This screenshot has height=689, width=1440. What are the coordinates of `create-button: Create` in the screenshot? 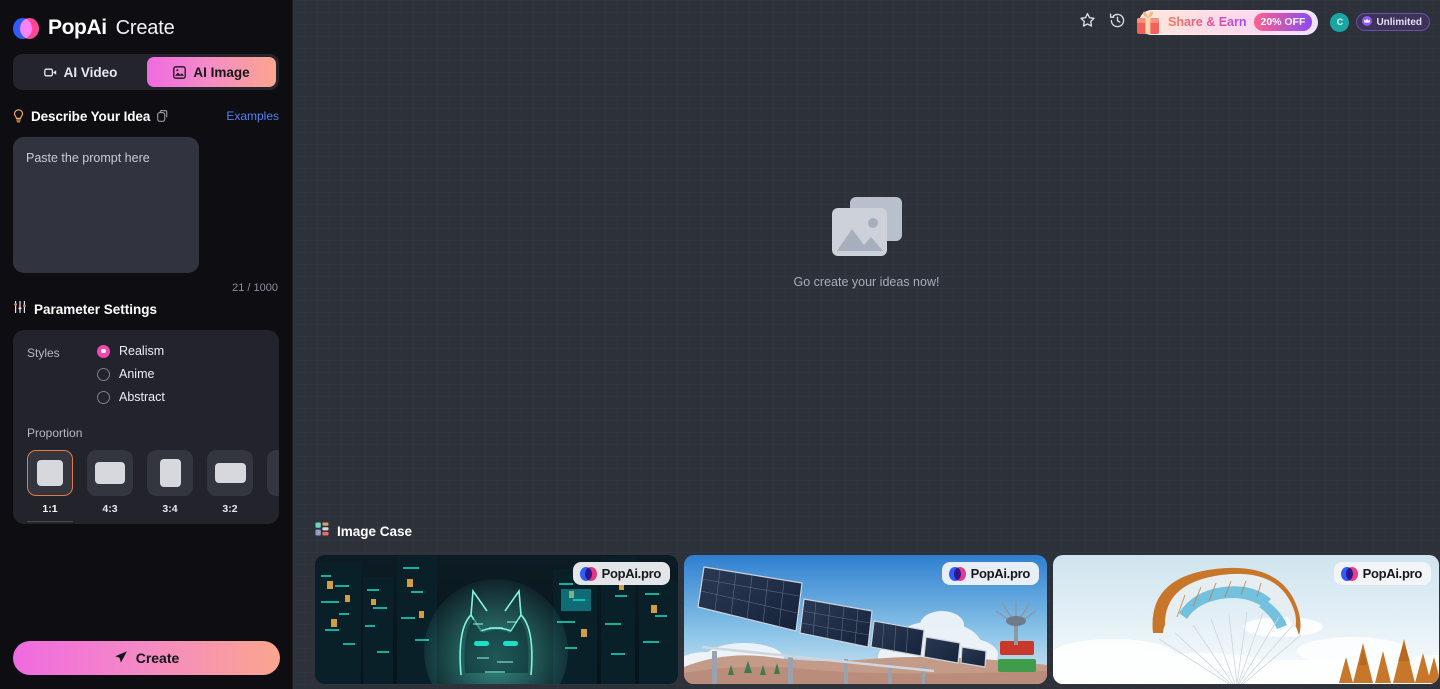 It's located at (146, 658).